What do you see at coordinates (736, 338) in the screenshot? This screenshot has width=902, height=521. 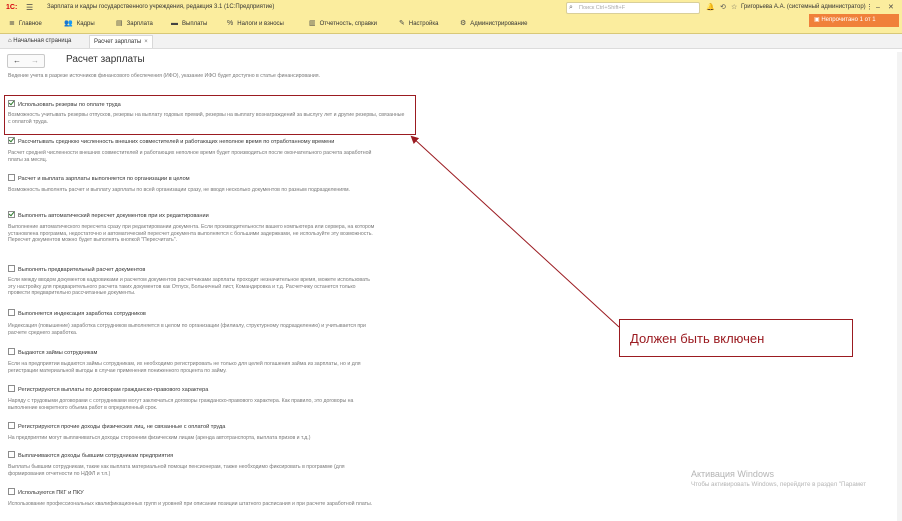 I see `annotation-callout: Должен быть включен` at bounding box center [736, 338].